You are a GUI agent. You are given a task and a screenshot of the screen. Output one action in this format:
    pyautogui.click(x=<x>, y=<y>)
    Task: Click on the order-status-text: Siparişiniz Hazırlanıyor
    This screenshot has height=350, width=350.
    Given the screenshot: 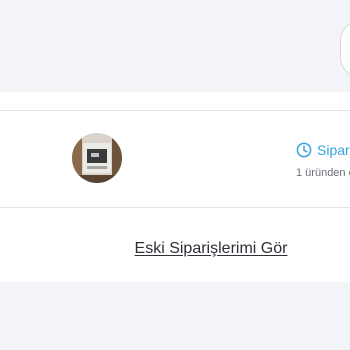 What is the action you would take?
    pyautogui.click(x=333, y=150)
    